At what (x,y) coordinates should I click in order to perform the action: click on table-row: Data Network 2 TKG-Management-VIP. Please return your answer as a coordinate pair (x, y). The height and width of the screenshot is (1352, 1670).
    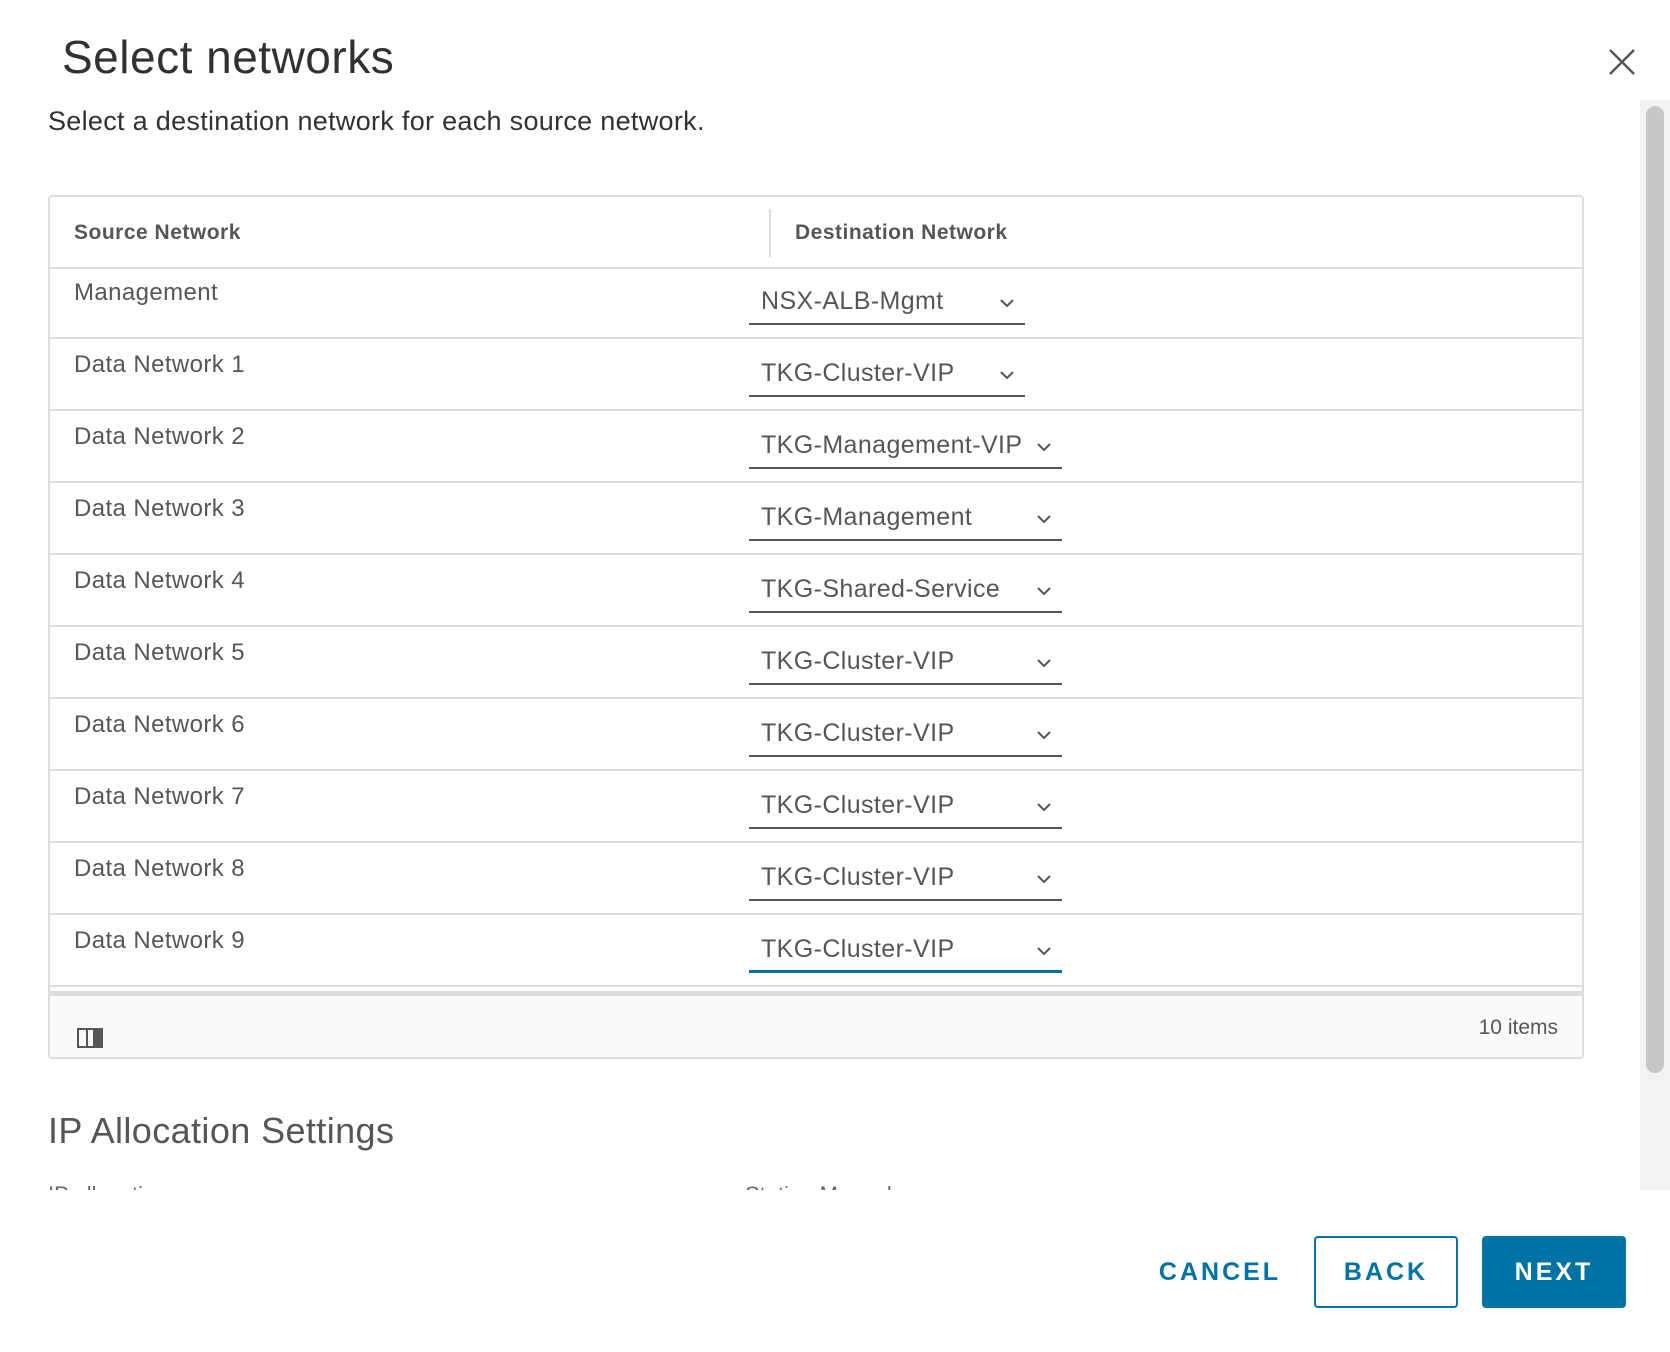
    Looking at the image, I should click on (816, 447).